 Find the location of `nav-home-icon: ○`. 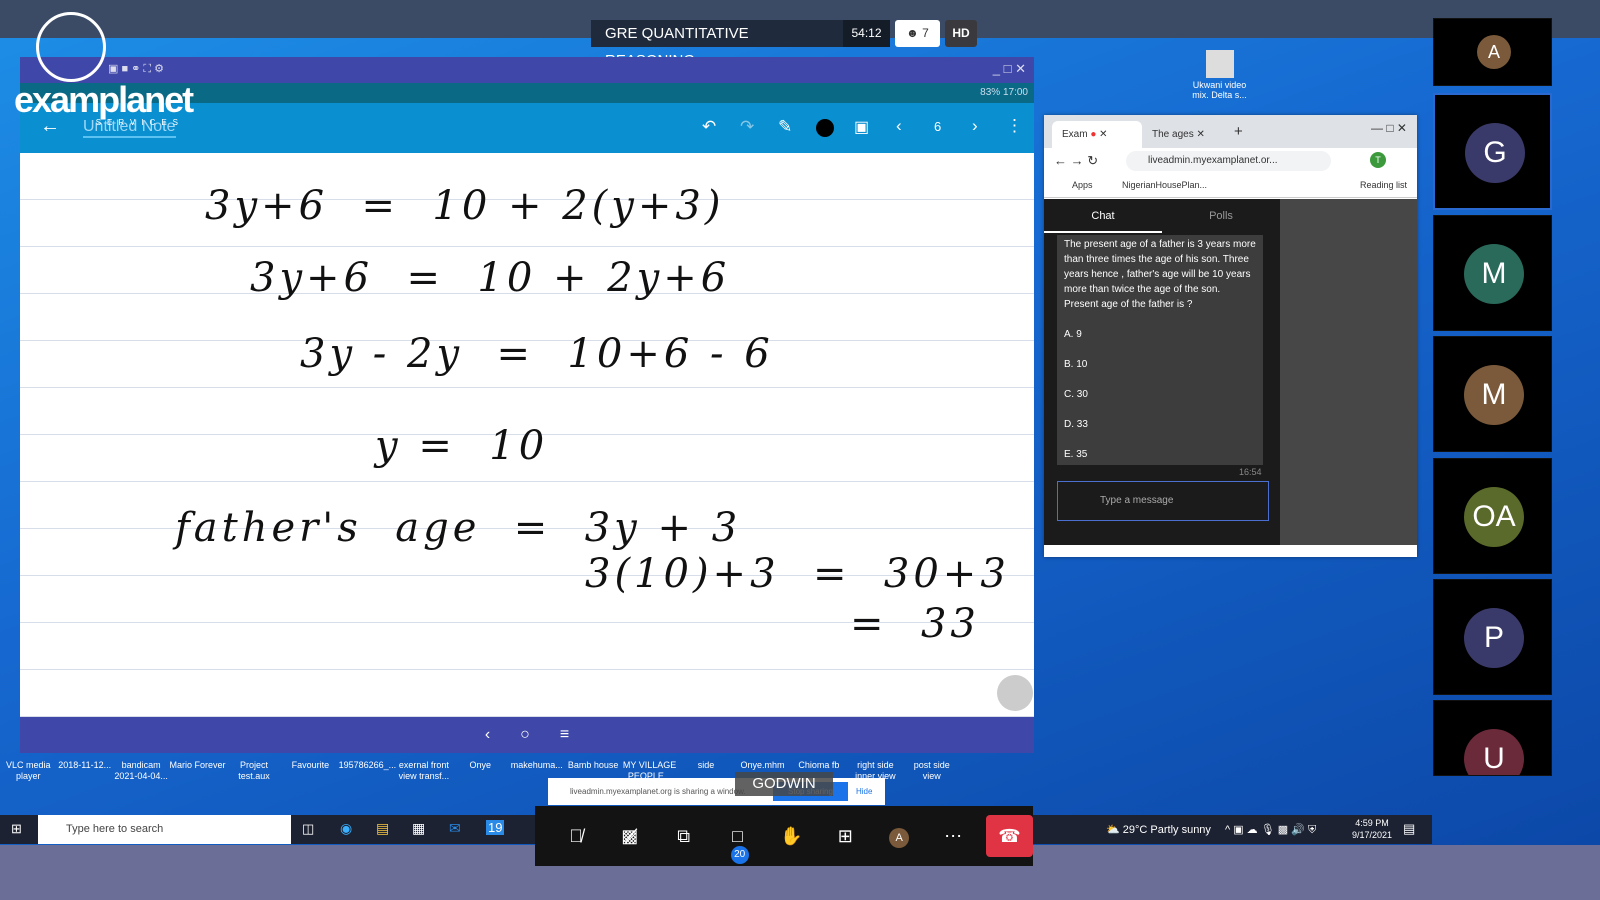

nav-home-icon: ○ is located at coordinates (525, 735).